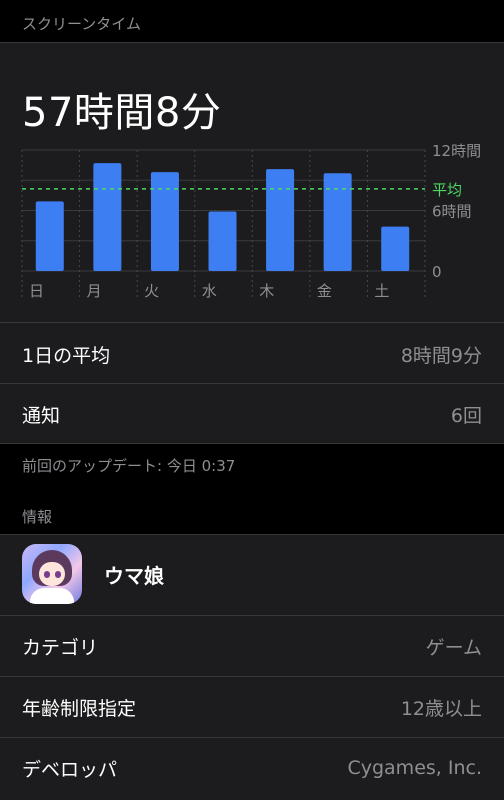 Image resolution: width=504 pixels, height=800 pixels. I want to click on section-header-info: 情報, so click(37, 517).